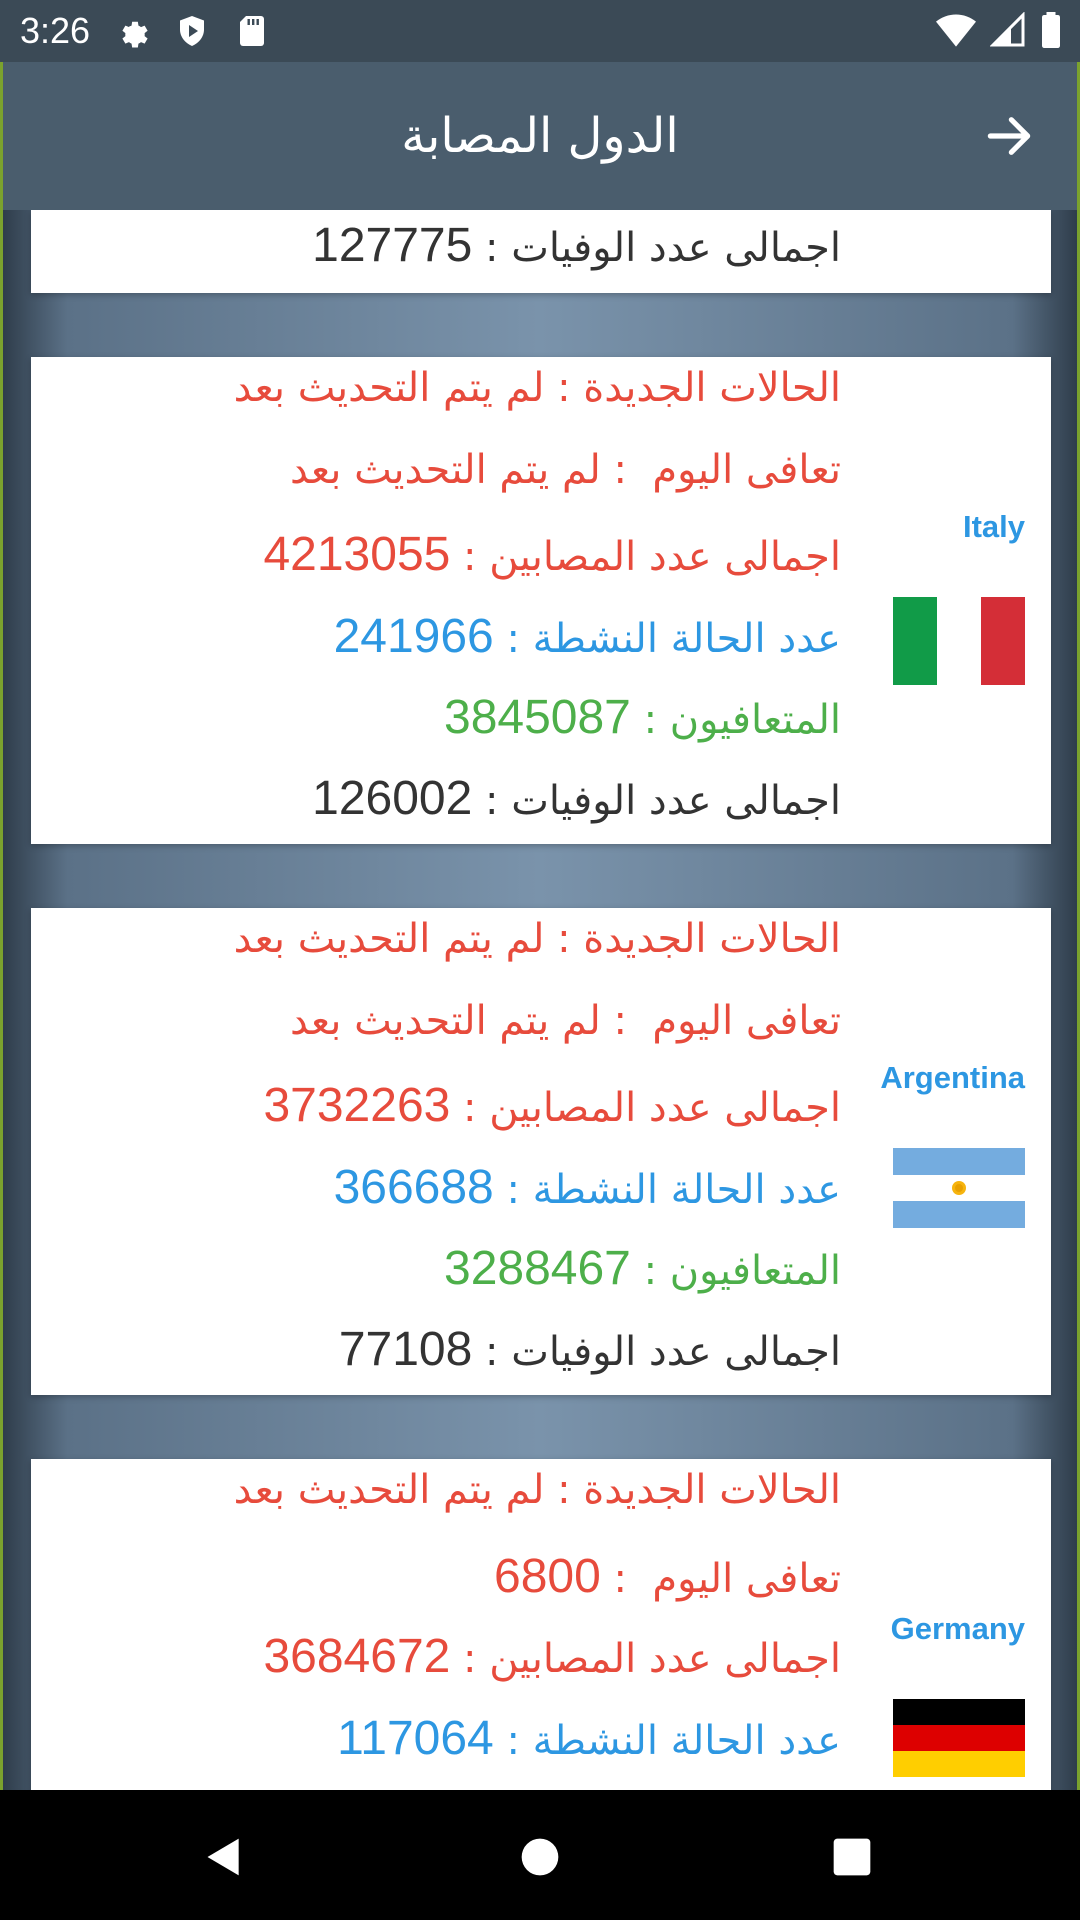 The width and height of the screenshot is (1080, 1920). What do you see at coordinates (357, 554) in the screenshot?
I see `total-cases-value: 4213055` at bounding box center [357, 554].